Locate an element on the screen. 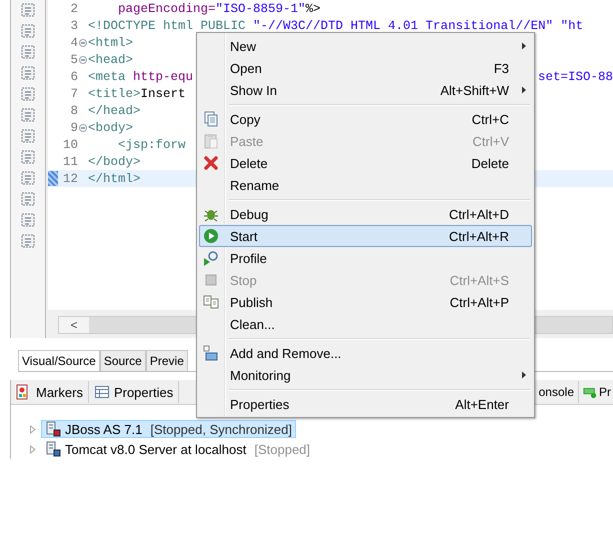 The width and height of the screenshot is (613, 534). code-text: <html> is located at coordinates (111, 43).